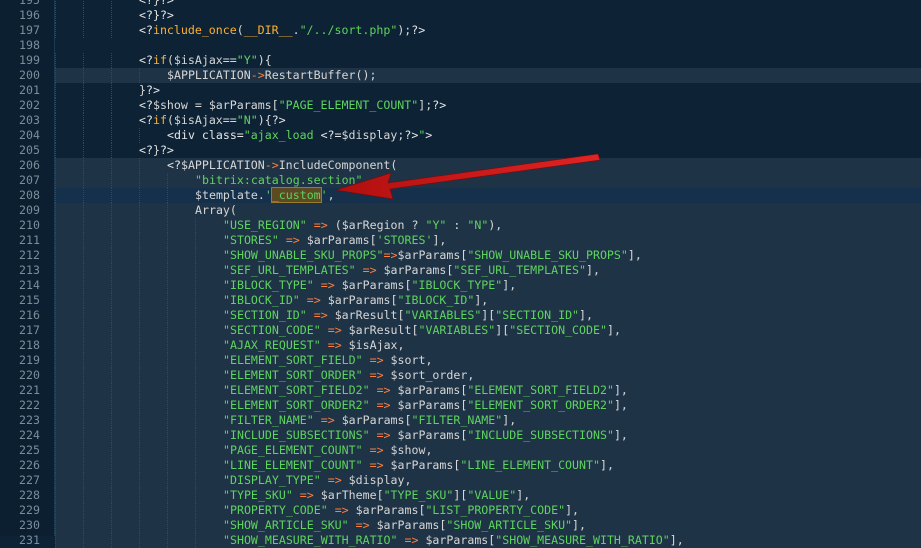  I want to click on code-token: "LINE_ELEMENT_COUNT", so click(530, 465).